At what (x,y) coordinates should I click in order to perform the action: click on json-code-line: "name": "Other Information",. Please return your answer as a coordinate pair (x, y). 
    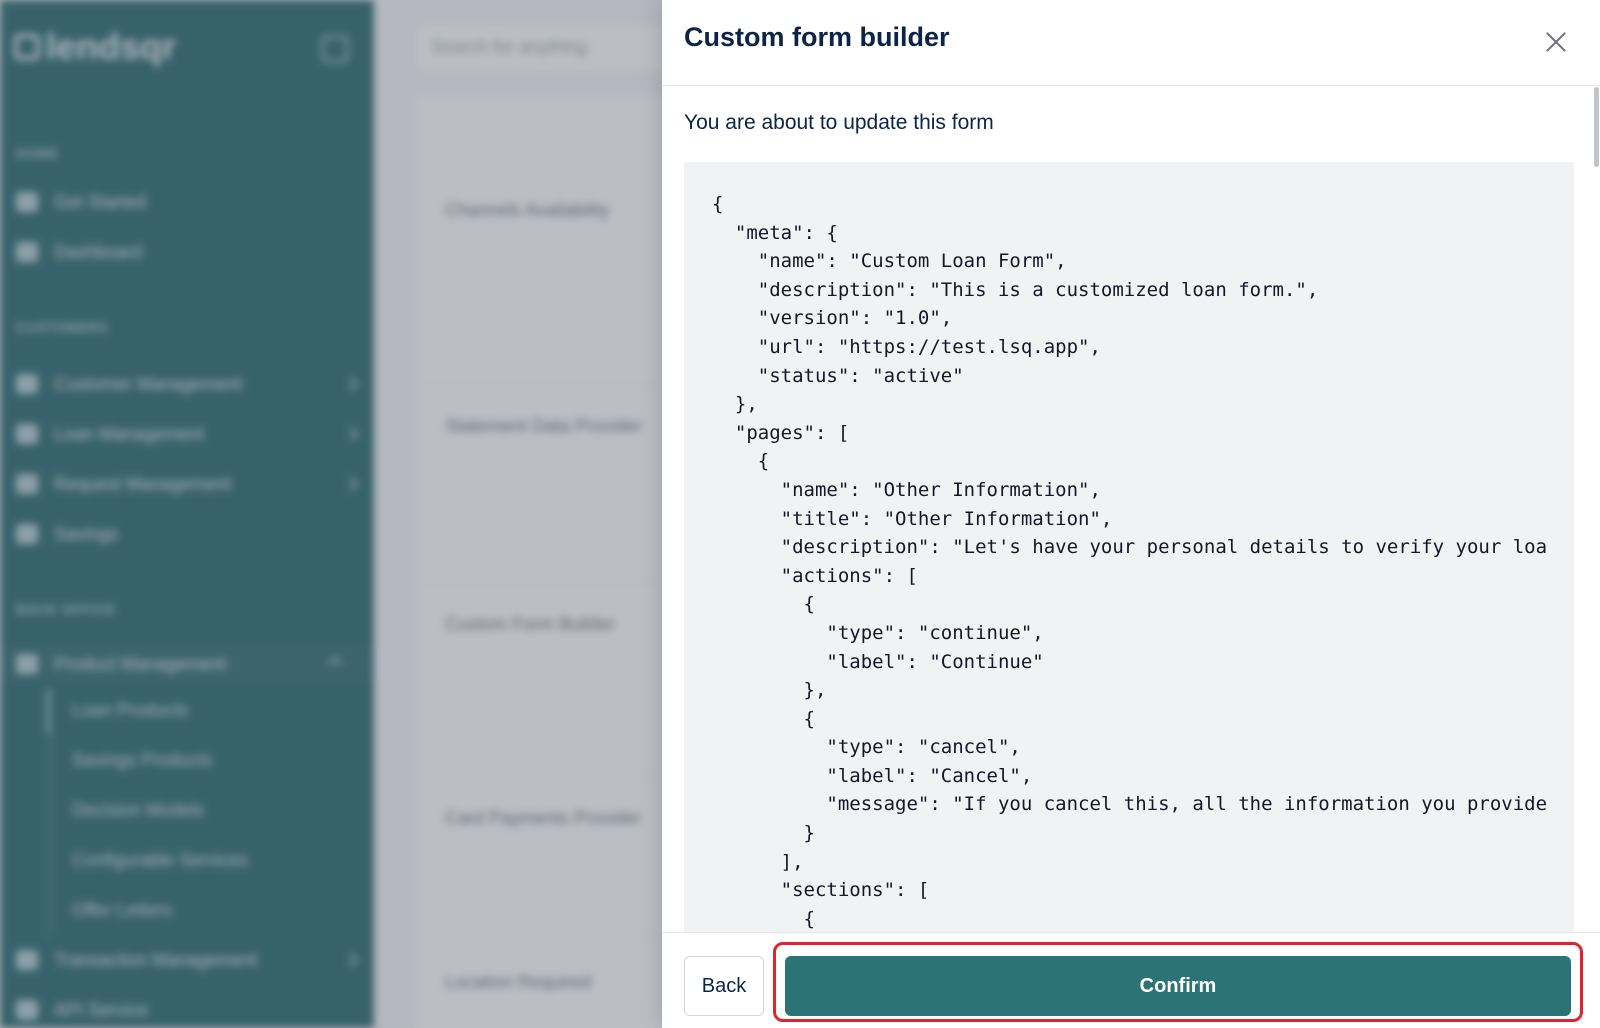
    Looking at the image, I should click on (906, 489).